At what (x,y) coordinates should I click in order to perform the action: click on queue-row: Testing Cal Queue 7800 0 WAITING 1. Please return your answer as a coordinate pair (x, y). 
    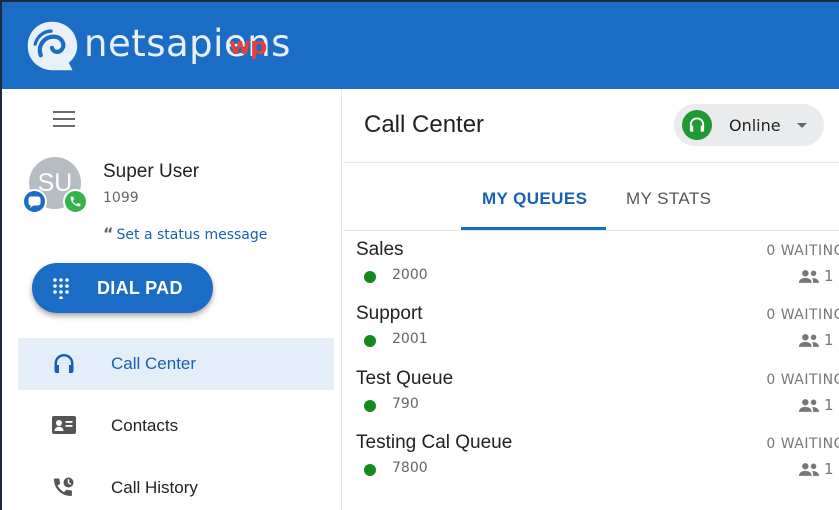
    Looking at the image, I should click on (591, 464).